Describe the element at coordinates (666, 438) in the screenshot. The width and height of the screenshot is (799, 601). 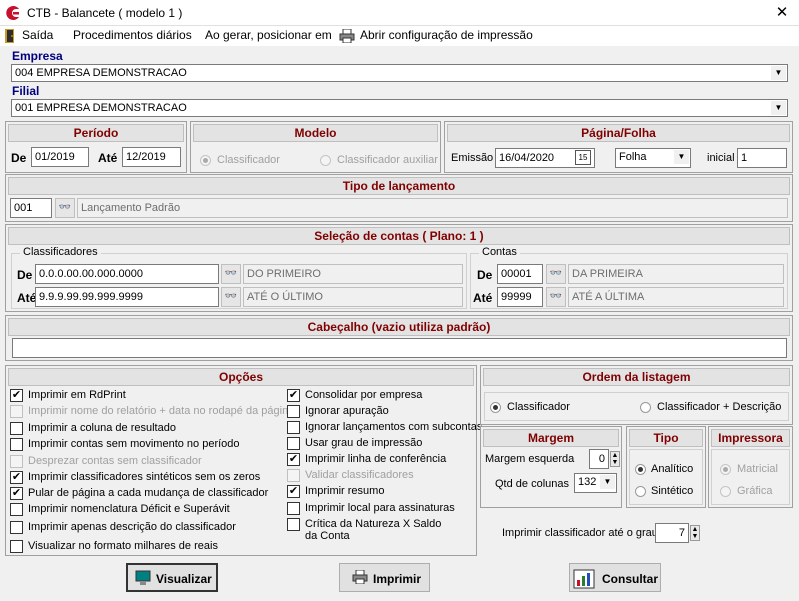
I see `tipo-title: Tipo` at that location.